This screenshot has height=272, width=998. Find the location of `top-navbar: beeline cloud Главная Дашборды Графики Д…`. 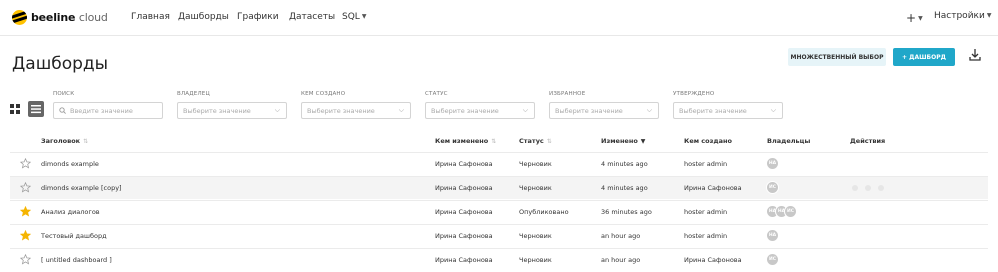

top-navbar: beeline cloud Главная Дашборды Графики Д… is located at coordinates (499, 18).